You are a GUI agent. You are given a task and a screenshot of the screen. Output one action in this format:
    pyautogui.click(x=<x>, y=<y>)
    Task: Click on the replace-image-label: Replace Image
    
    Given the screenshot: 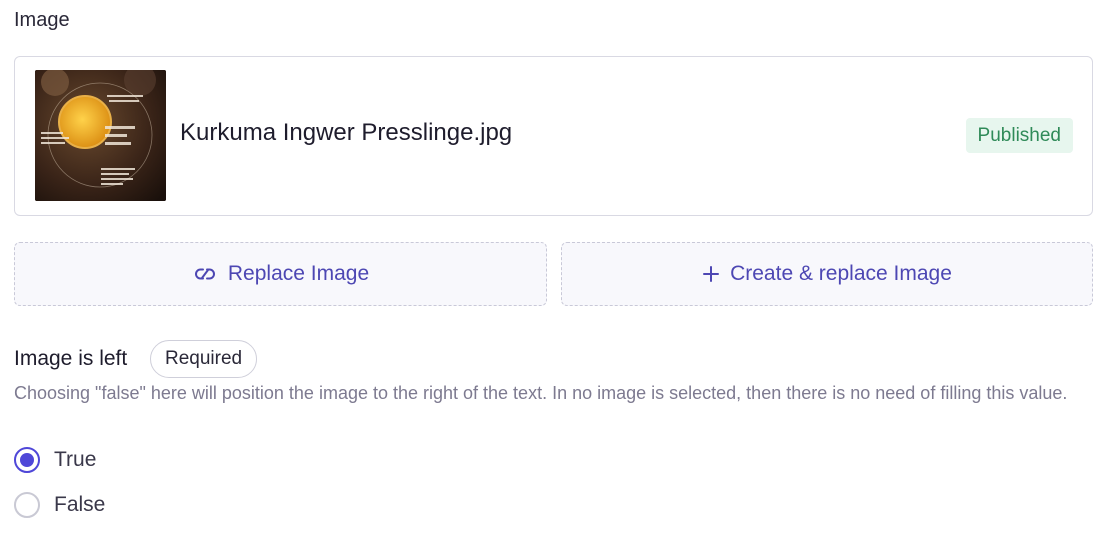 What is the action you would take?
    pyautogui.click(x=298, y=273)
    